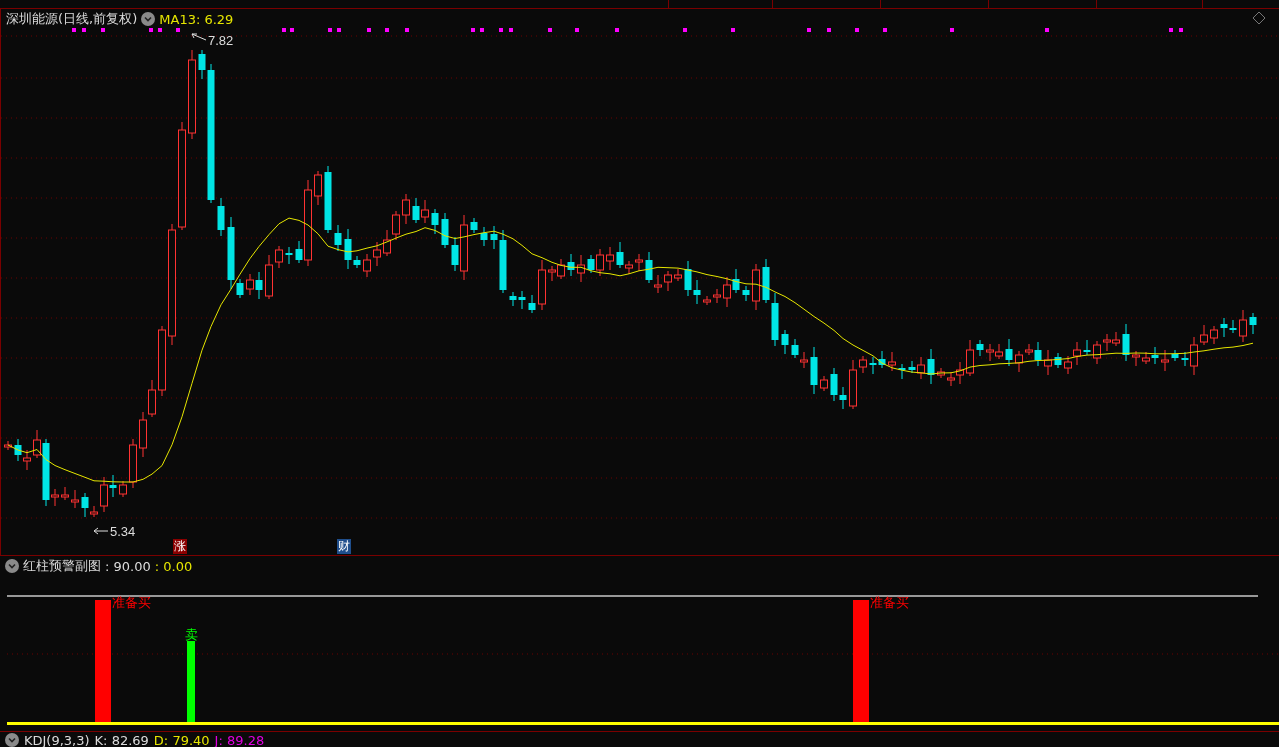 This screenshot has height=747, width=1279. Describe the element at coordinates (221, 40) in the screenshot. I see `high-price-label: 7.82` at that location.